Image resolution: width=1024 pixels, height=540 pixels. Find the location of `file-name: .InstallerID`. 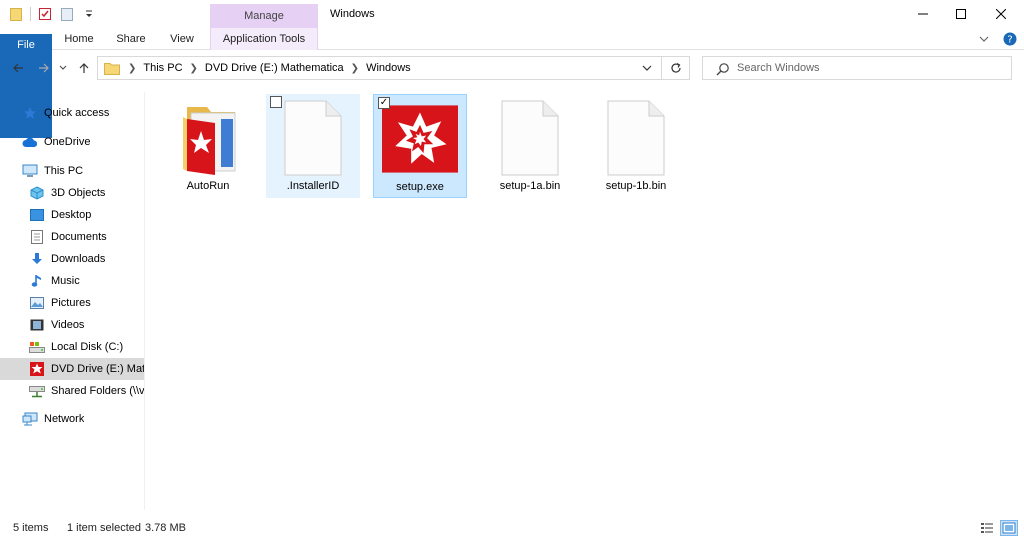

file-name: .InstallerID is located at coordinates (313, 186).